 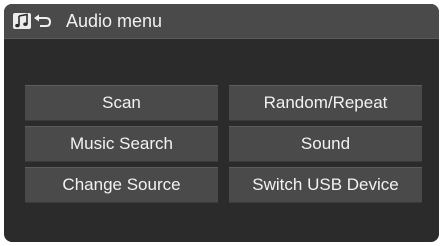 I want to click on random-repeat-button: Random/Repeat, so click(x=325, y=103).